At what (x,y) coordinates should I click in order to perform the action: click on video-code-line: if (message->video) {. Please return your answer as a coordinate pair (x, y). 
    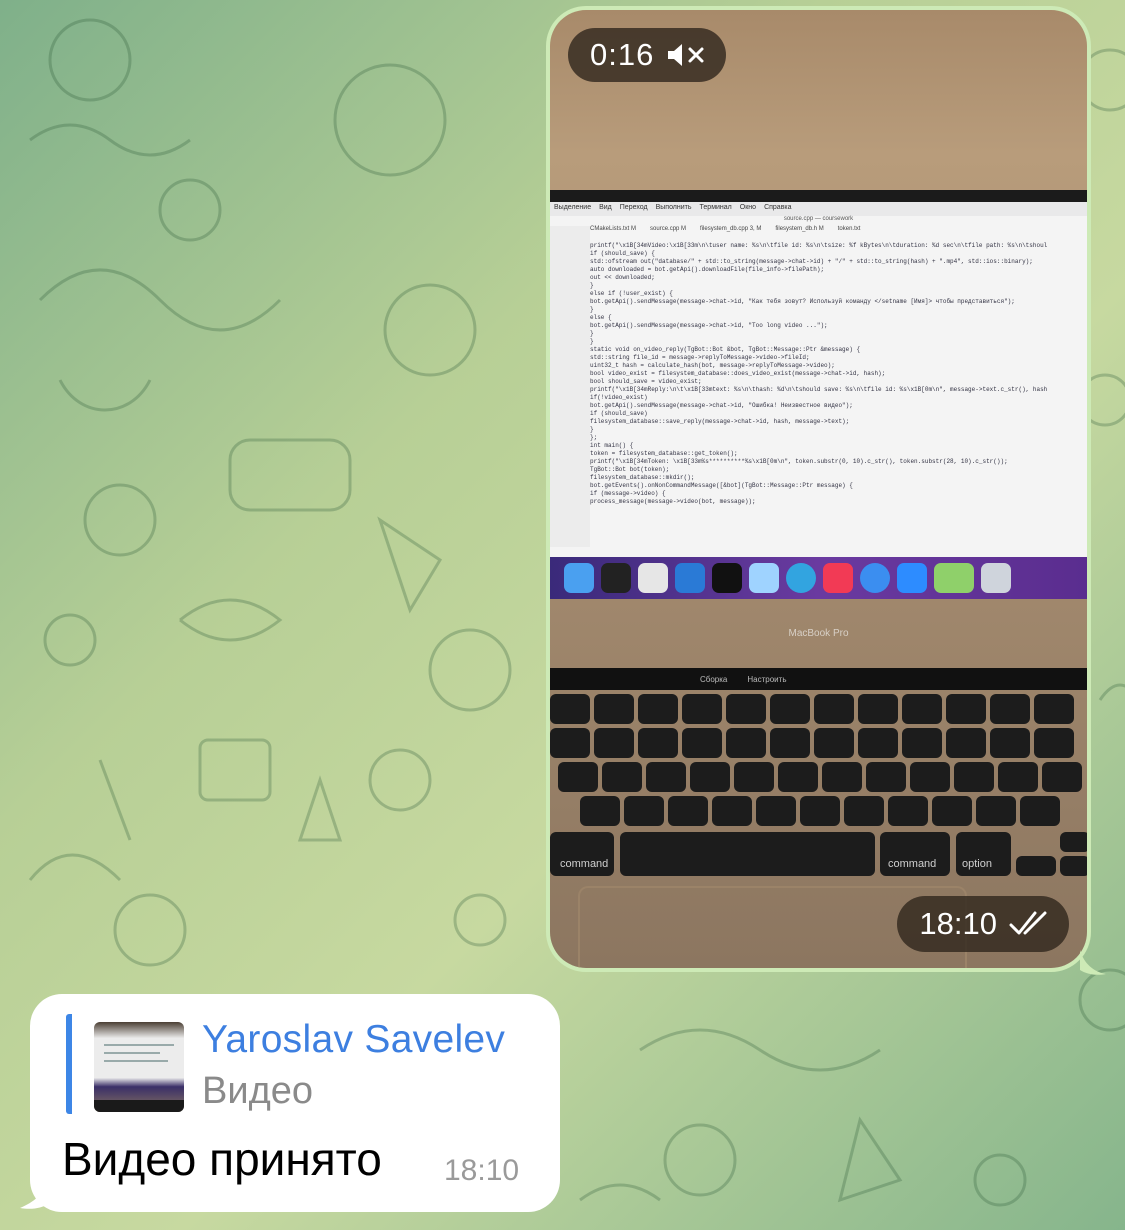
    Looking at the image, I should click on (628, 493).